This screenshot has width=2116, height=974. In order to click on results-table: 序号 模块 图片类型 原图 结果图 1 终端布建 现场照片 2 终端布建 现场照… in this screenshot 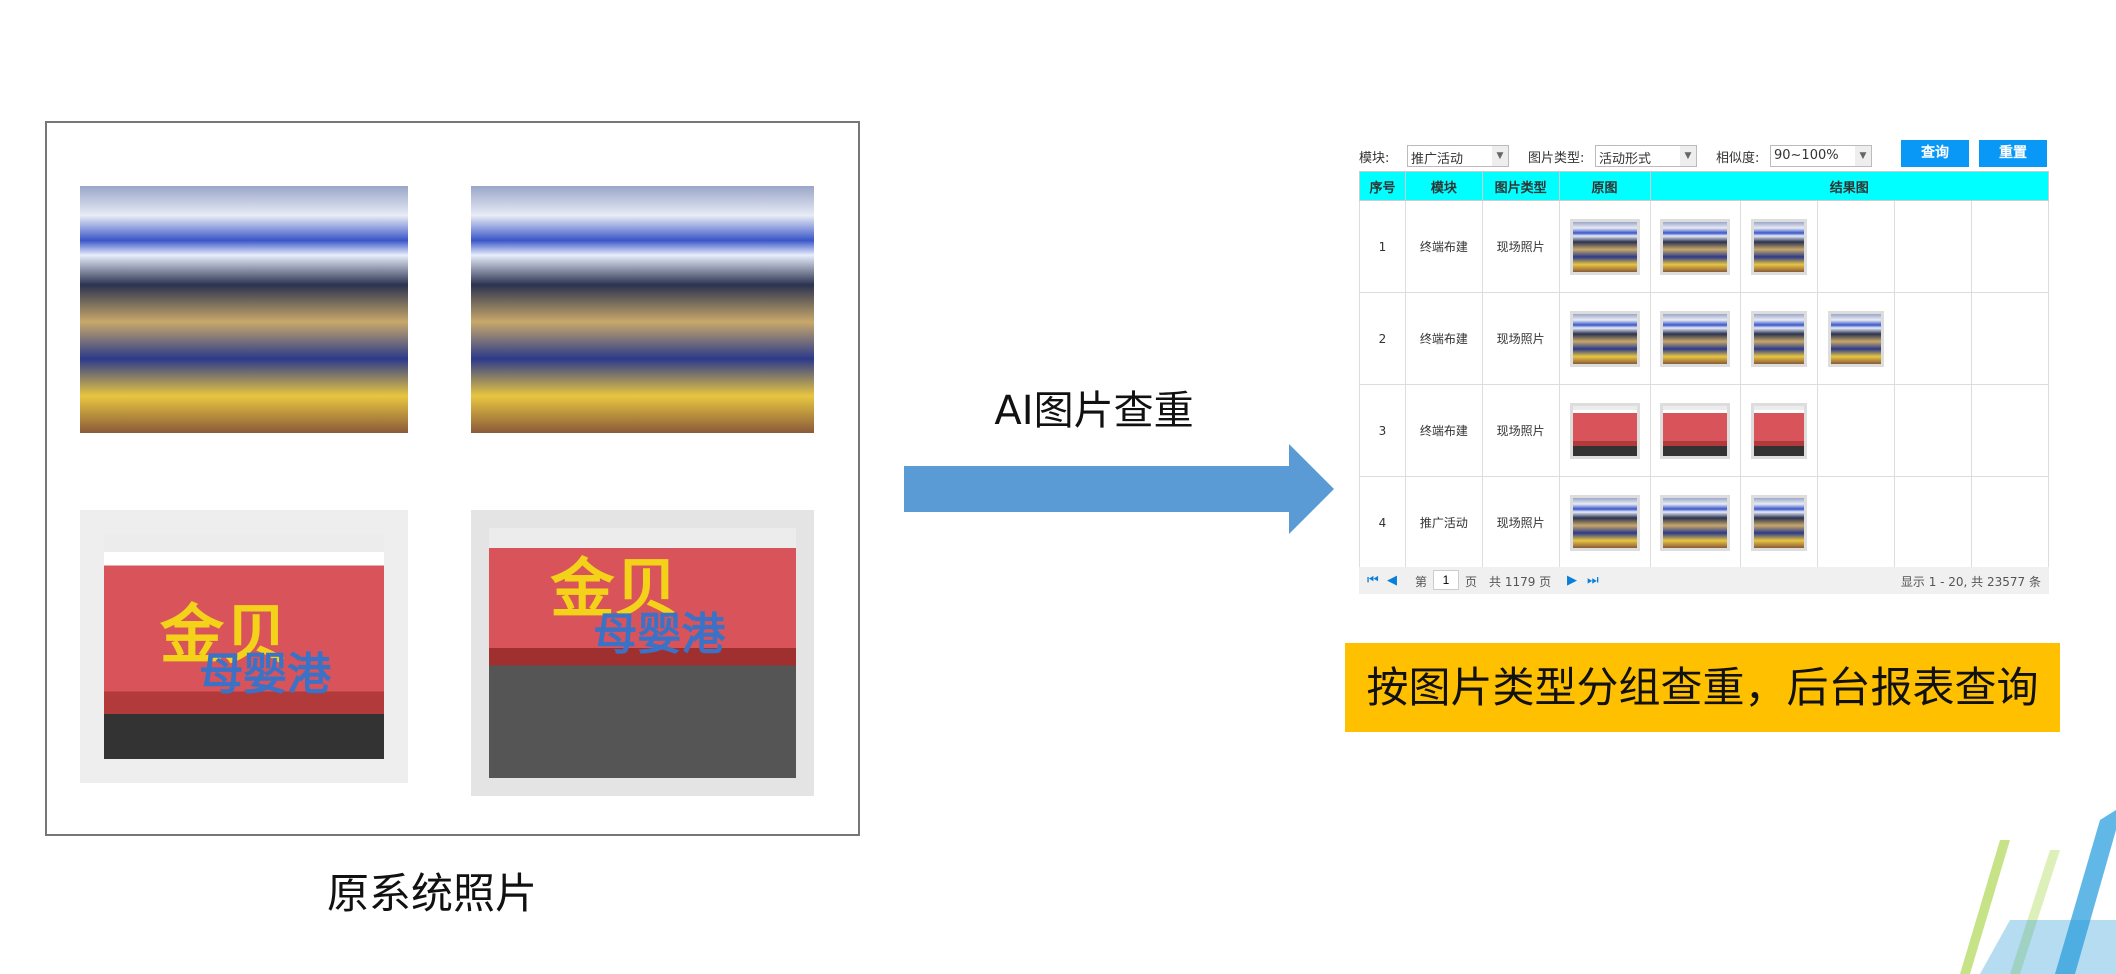, I will do `click(1704, 370)`.